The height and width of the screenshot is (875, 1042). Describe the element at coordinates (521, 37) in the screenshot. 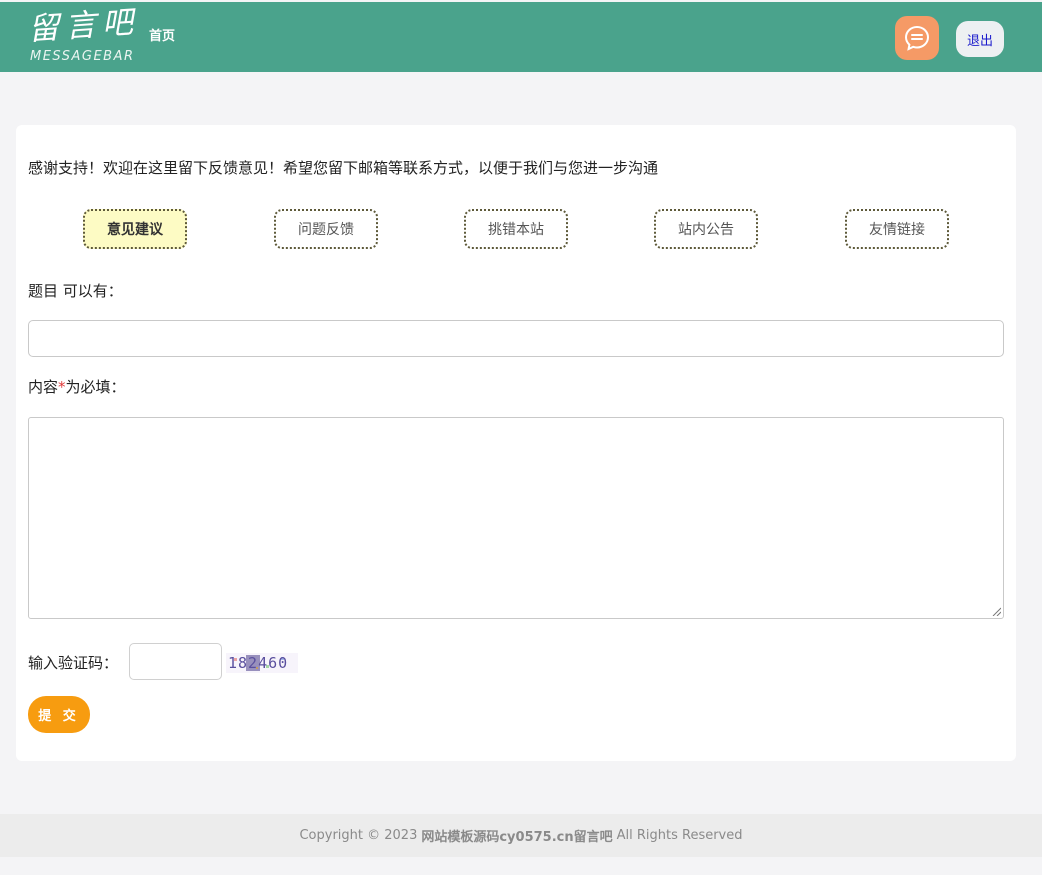

I see `top-bar: 留言吧 MESSAGEBAR 首页 退出` at that location.